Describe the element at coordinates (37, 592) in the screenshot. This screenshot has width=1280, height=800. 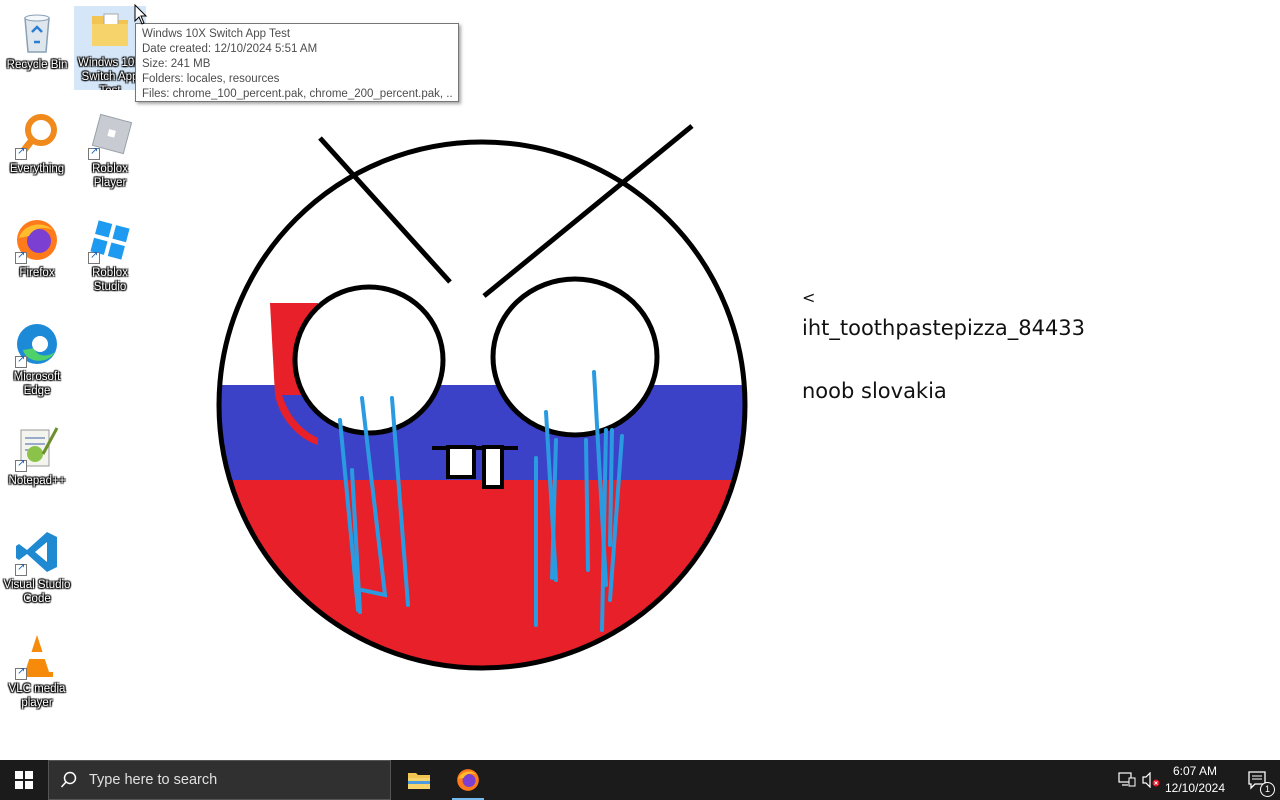
I see `desktop-icon-label: Visual Studio Code` at that location.